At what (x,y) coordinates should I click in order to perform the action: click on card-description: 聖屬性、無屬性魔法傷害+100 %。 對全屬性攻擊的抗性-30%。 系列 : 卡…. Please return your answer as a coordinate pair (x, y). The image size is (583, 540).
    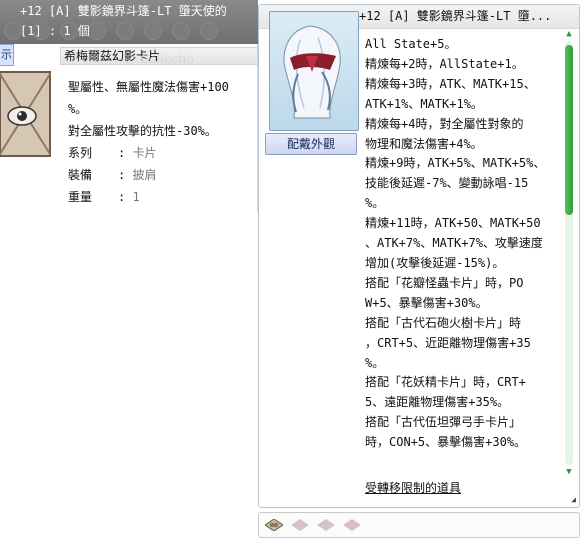
    Looking at the image, I should click on (163, 142).